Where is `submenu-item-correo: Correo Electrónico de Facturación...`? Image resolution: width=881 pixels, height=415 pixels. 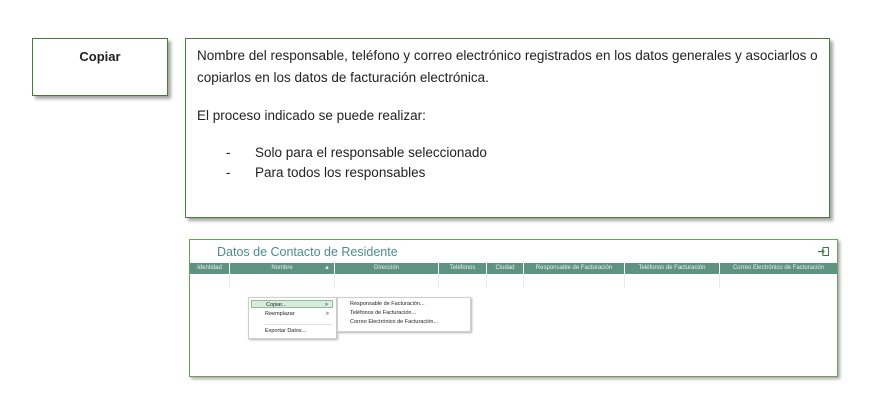 submenu-item-correo: Correo Electrónico de Facturación... is located at coordinates (394, 322).